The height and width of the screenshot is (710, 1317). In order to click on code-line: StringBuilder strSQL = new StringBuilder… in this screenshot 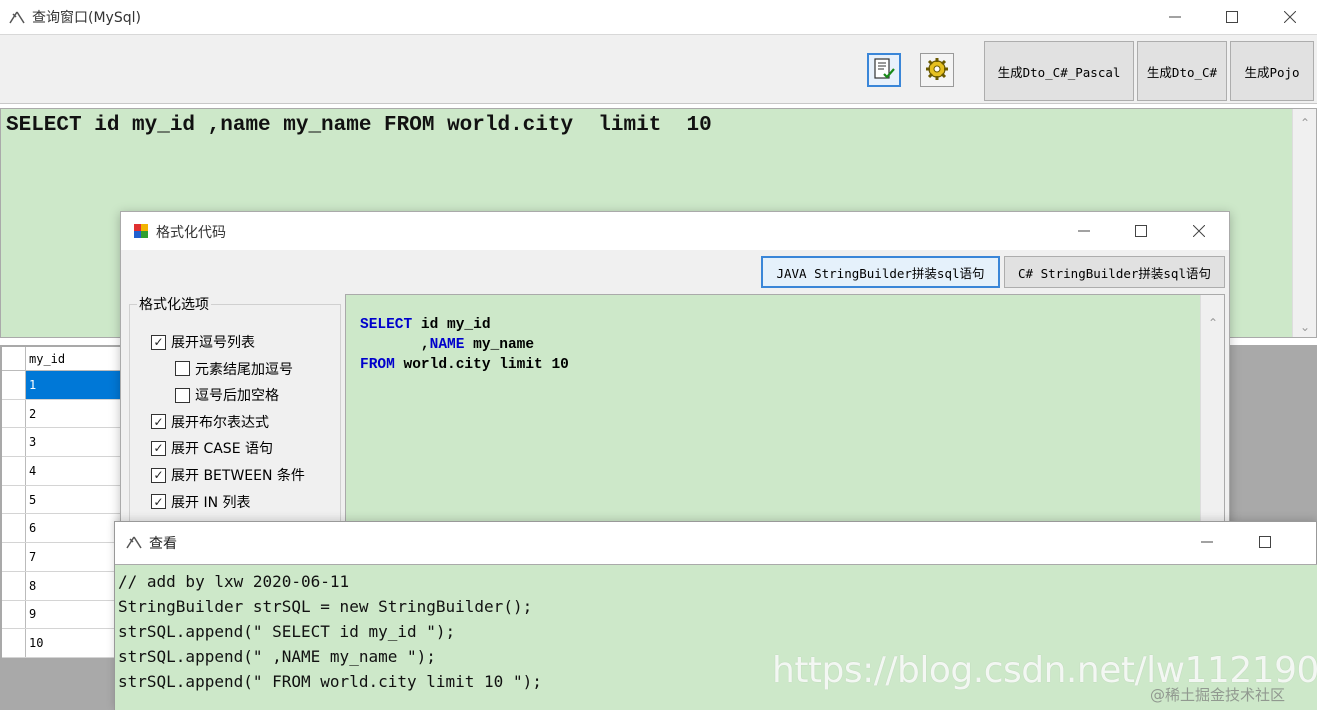, I will do `click(325, 606)`.